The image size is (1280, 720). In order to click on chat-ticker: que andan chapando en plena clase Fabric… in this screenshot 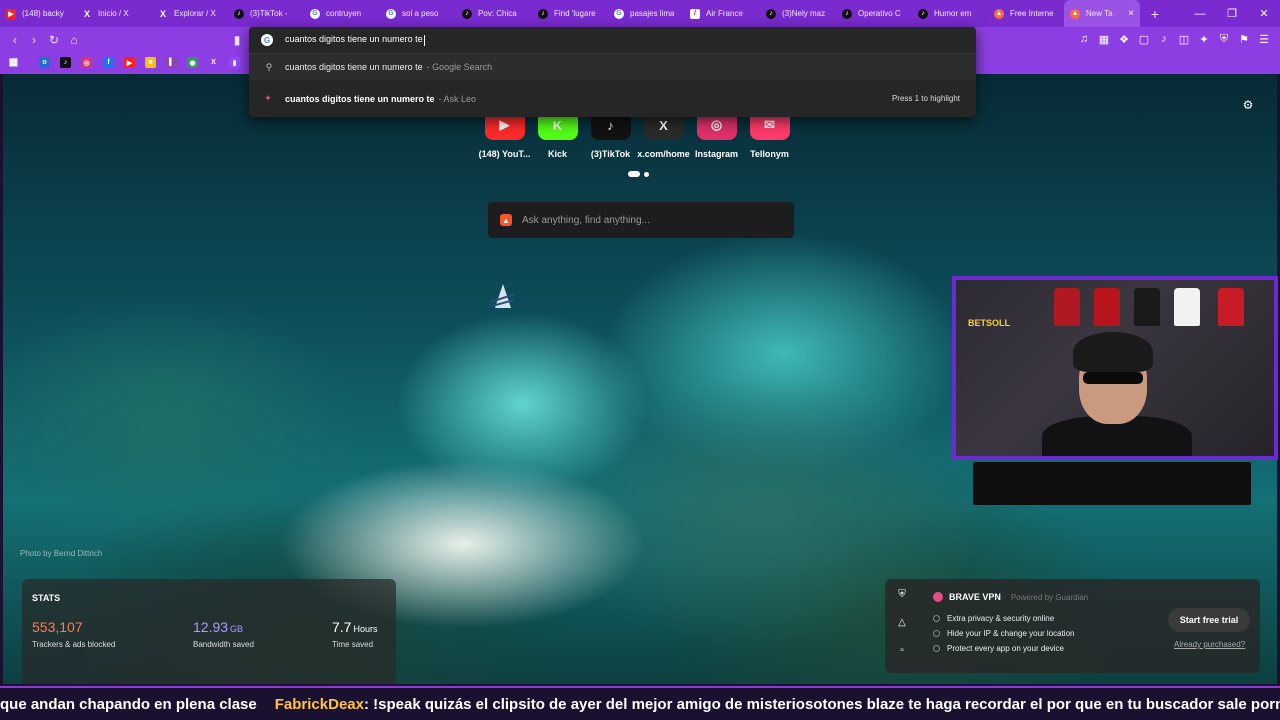, I will do `click(640, 703)`.